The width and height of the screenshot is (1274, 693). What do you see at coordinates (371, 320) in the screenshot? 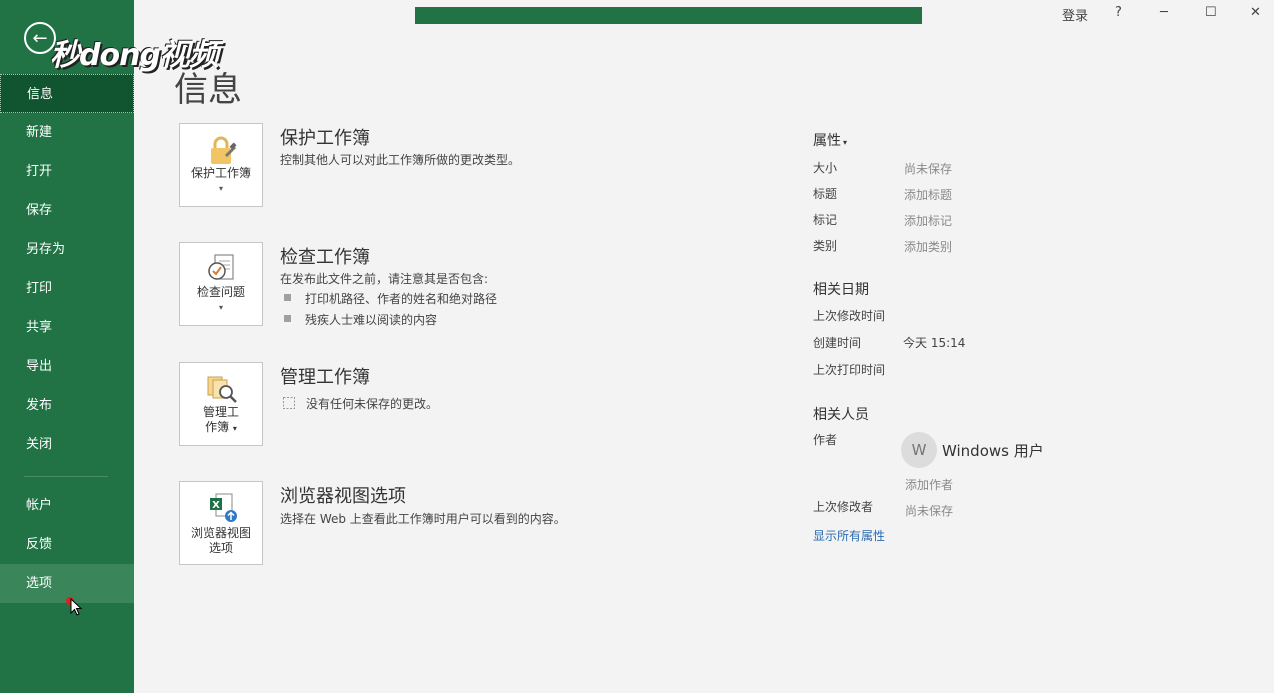
I see `bullet-item: 残疾人士难以阅读的内容` at bounding box center [371, 320].